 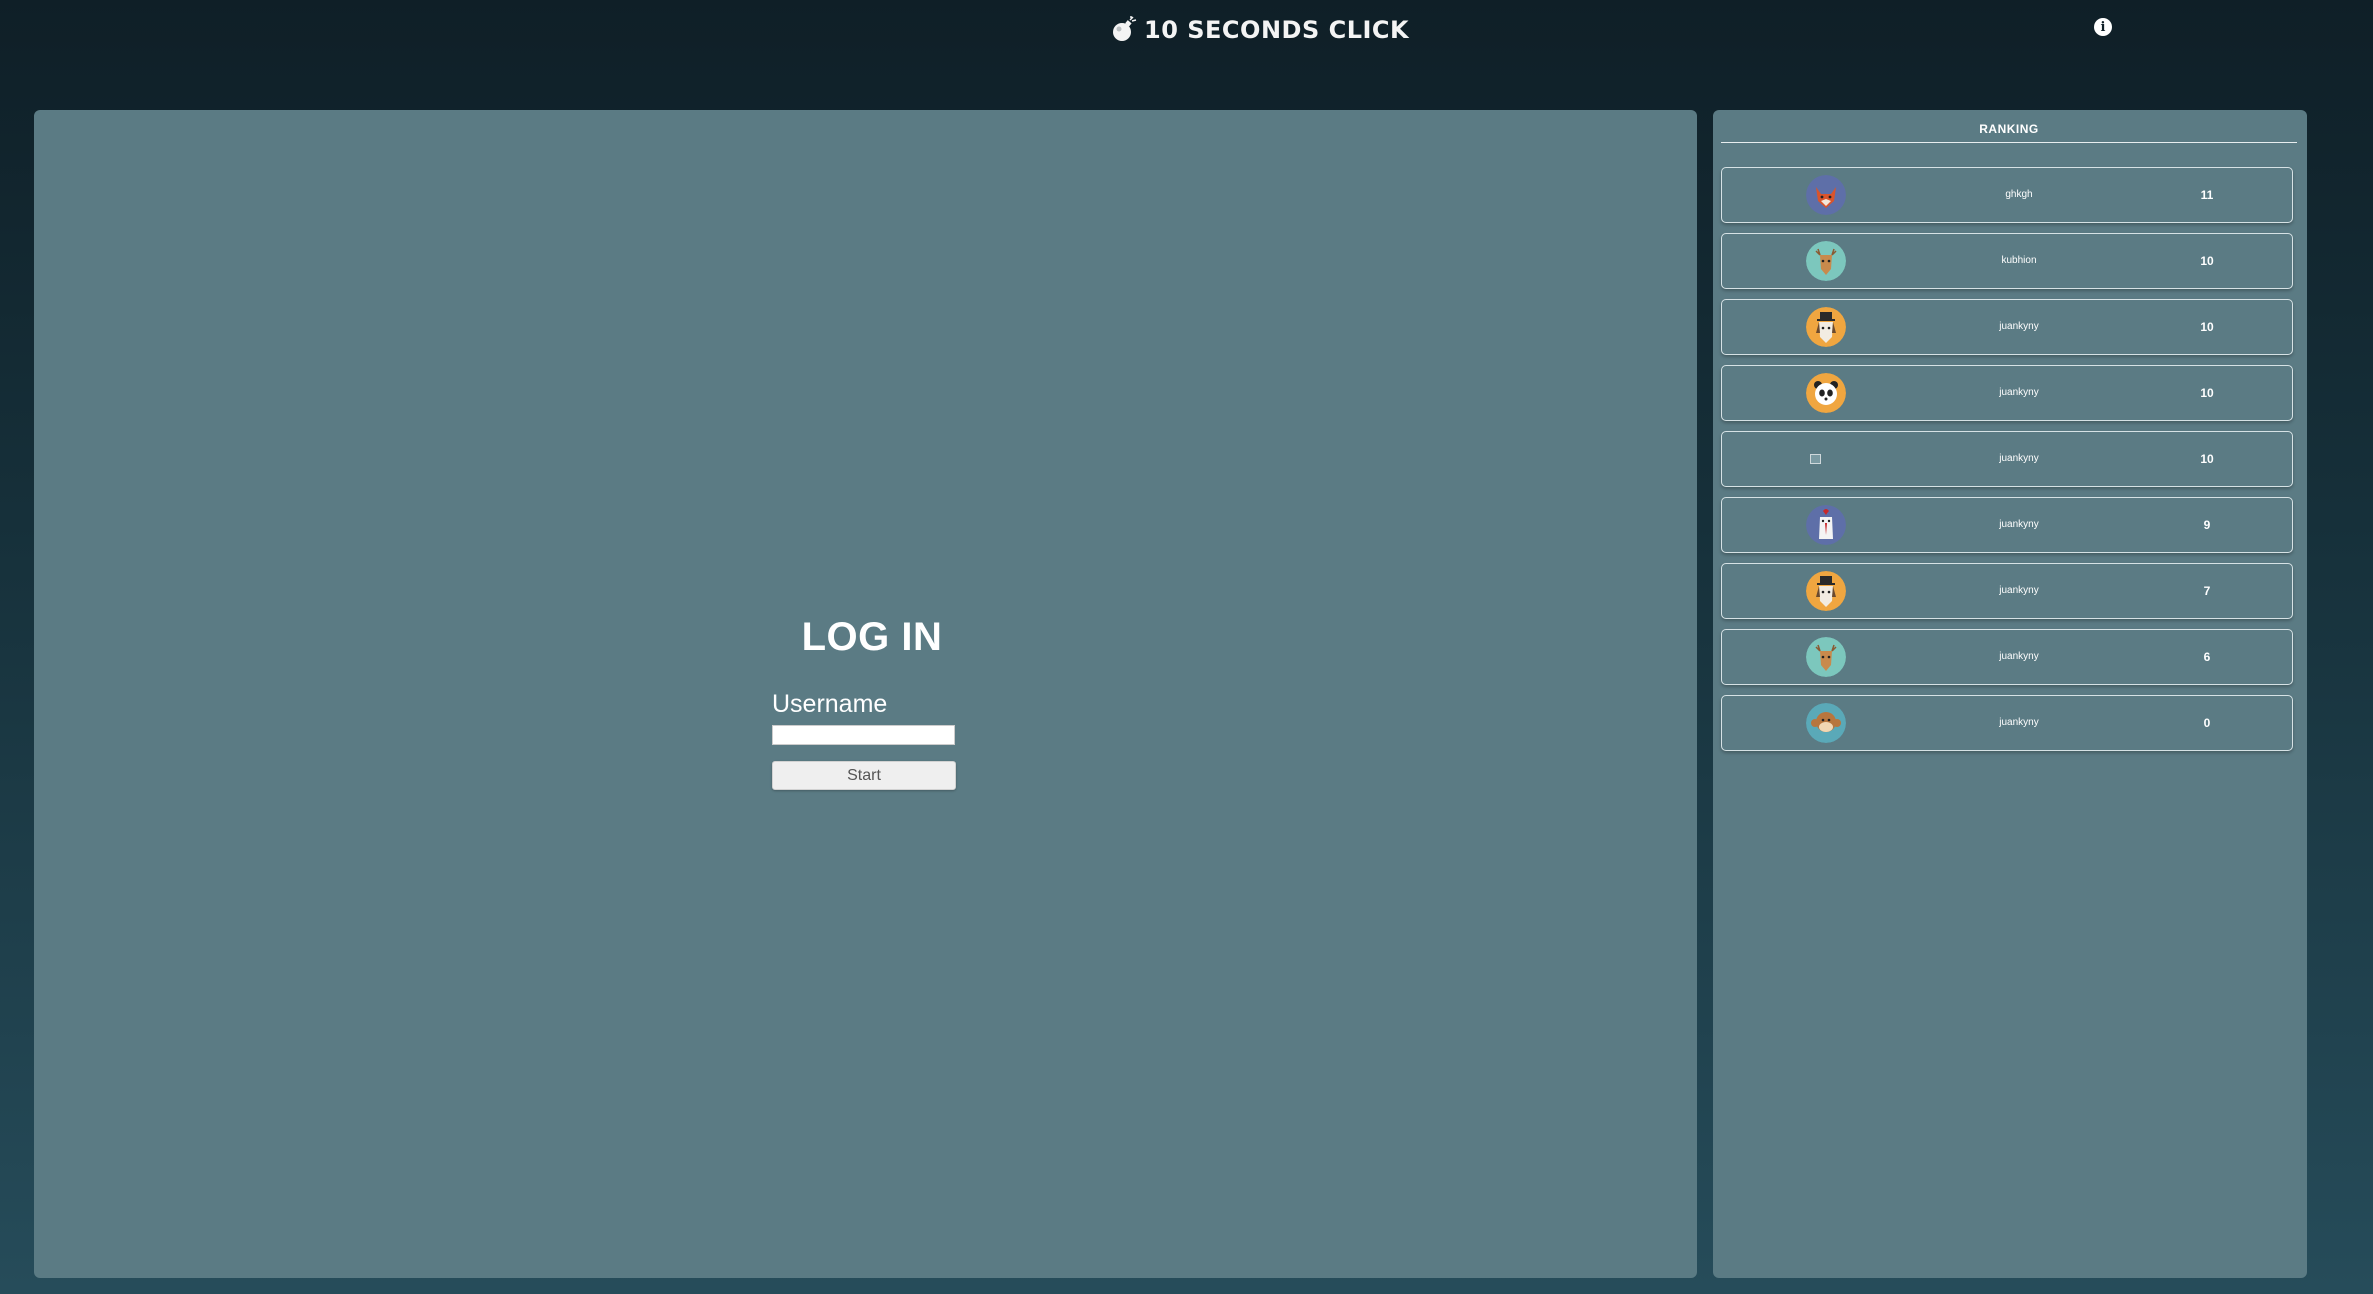 I want to click on ranking-row: juankyny 0, so click(x=2007, y=723).